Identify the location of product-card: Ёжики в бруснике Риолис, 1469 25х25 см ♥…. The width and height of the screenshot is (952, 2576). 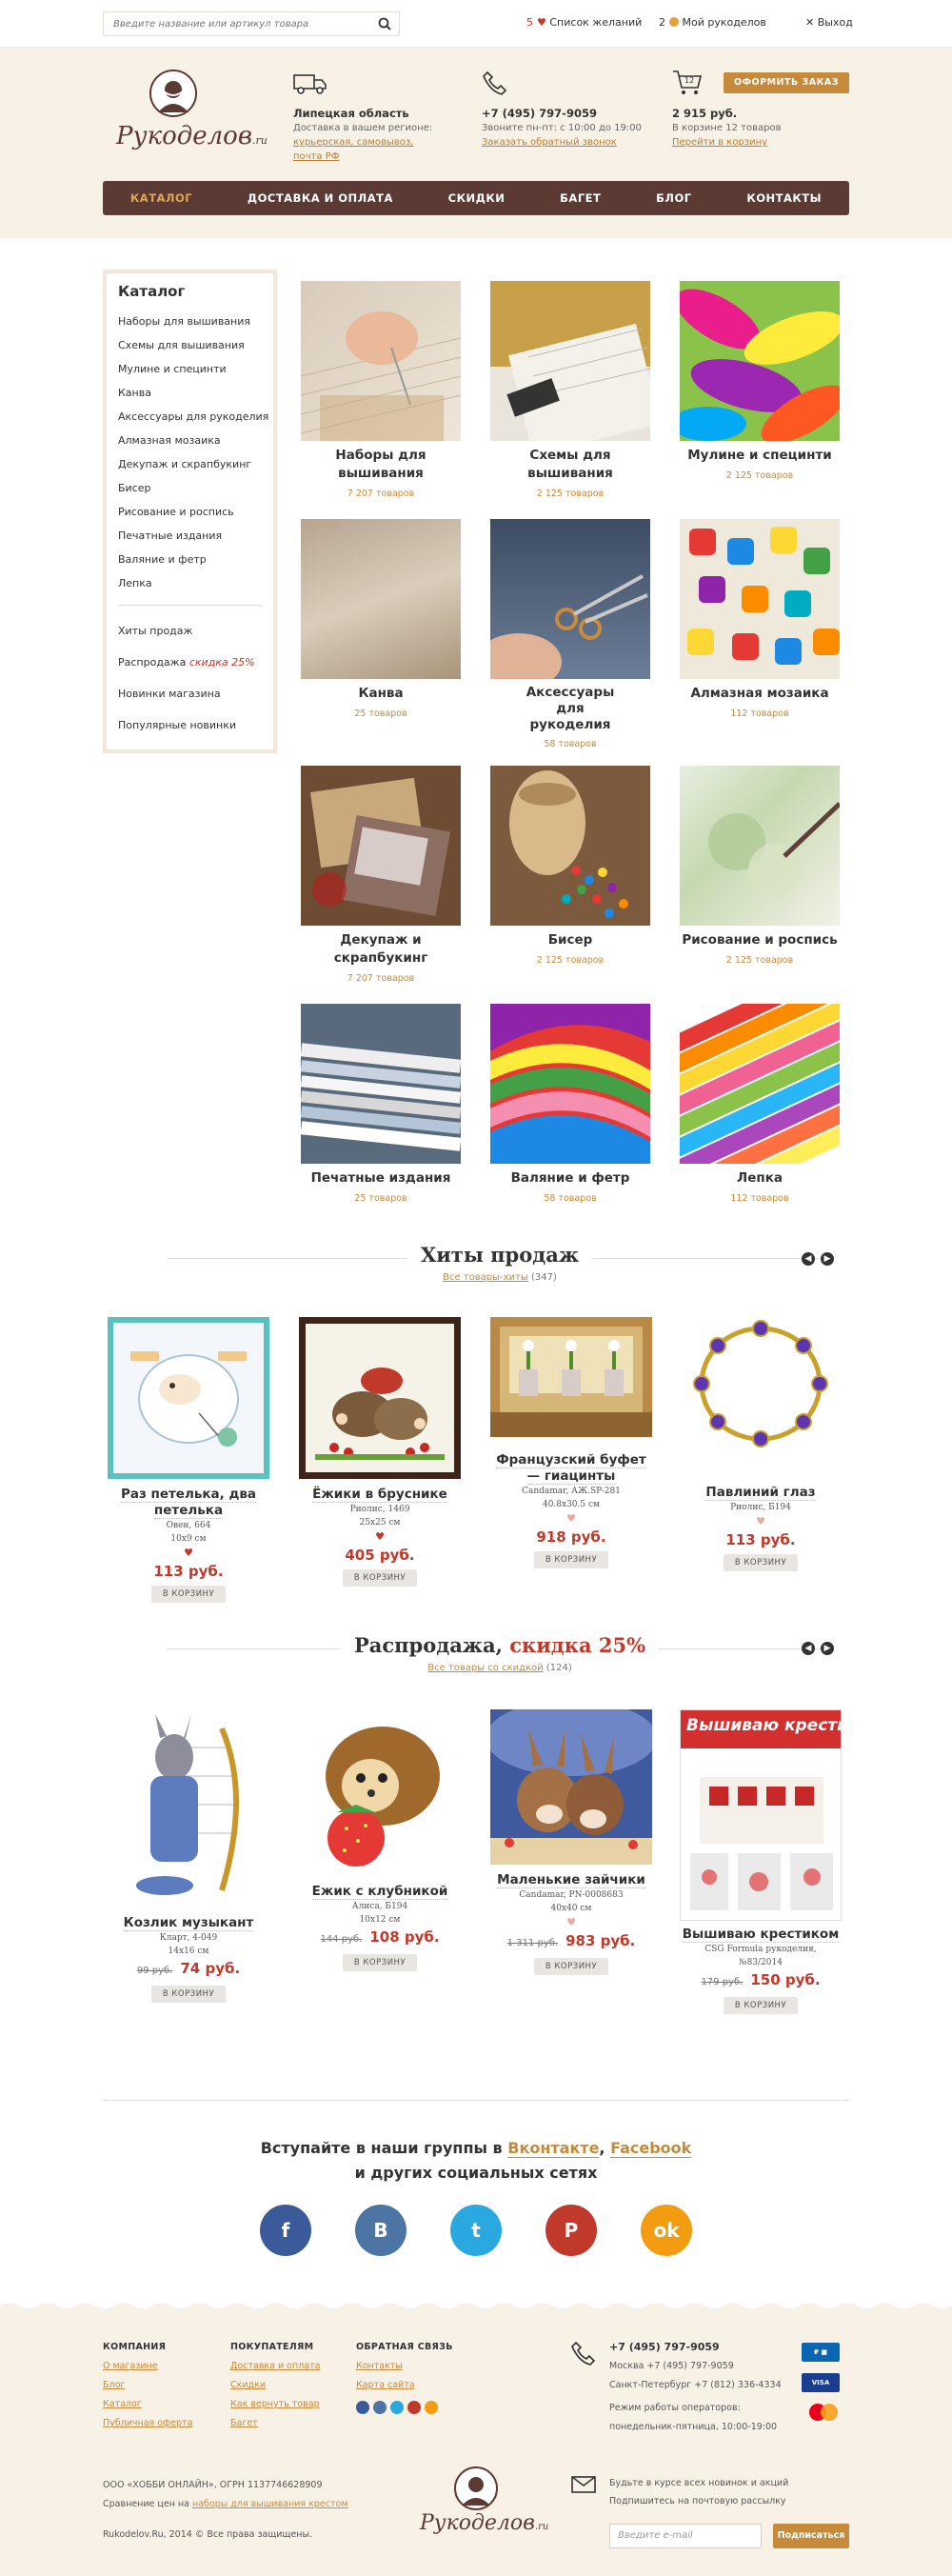
(380, 1452).